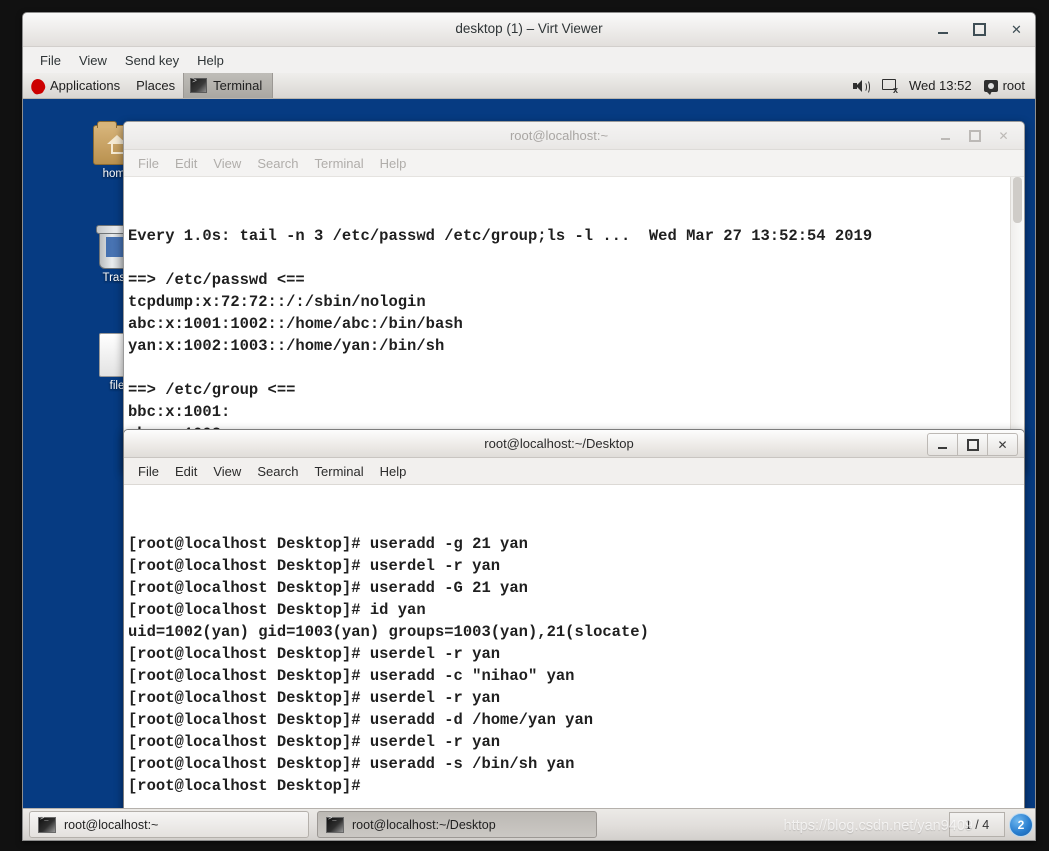 Image resolution: width=1049 pixels, height=851 pixels. What do you see at coordinates (1013, 85) in the screenshot?
I see `user-label: root` at bounding box center [1013, 85].